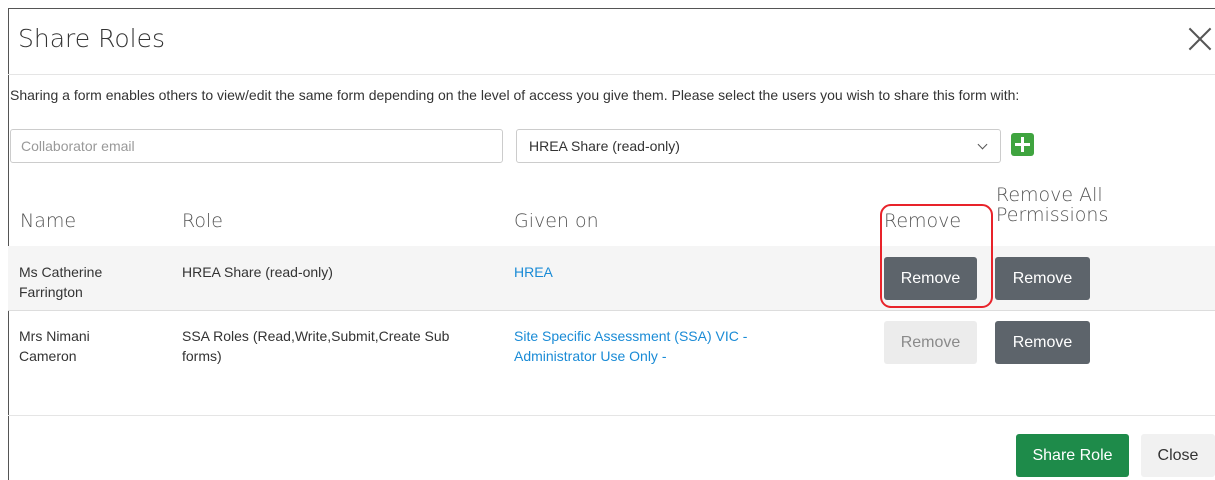 The width and height of the screenshot is (1215, 480). What do you see at coordinates (982, 144) in the screenshot?
I see `chevron-down-icon` at bounding box center [982, 144].